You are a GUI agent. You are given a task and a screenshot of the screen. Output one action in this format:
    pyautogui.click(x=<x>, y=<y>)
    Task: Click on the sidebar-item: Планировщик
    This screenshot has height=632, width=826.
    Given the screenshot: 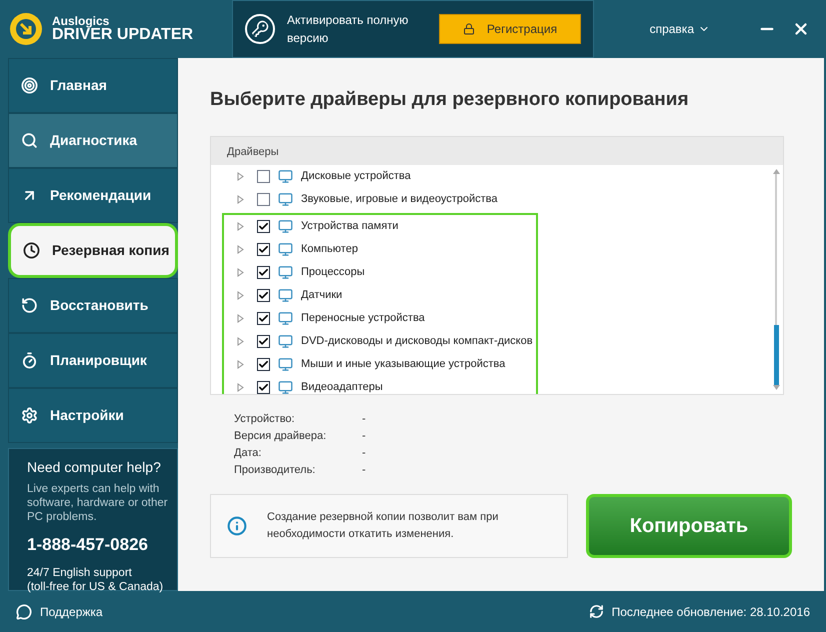 What is the action you would take?
    pyautogui.click(x=93, y=360)
    